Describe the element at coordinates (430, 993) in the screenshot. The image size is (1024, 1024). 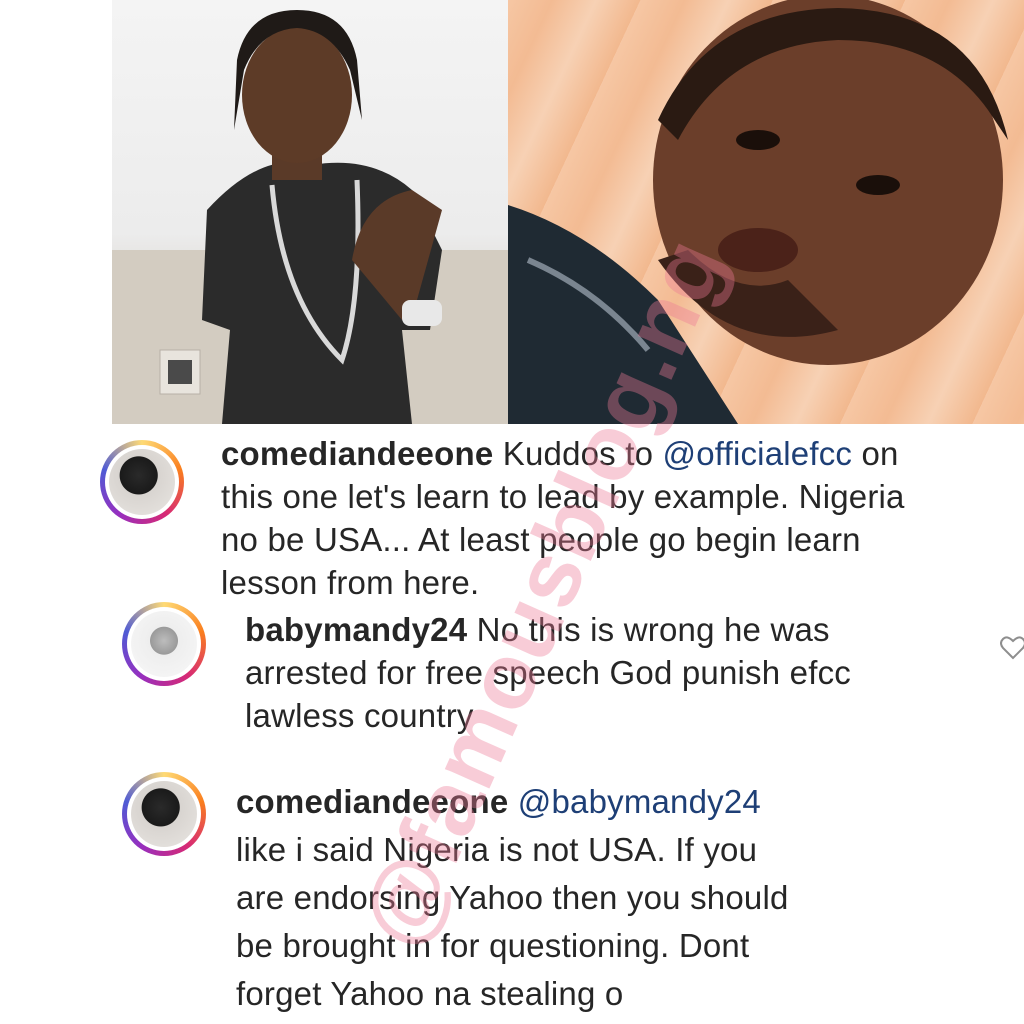
I see `comment-line: forget Yahoo na stealing o` at that location.